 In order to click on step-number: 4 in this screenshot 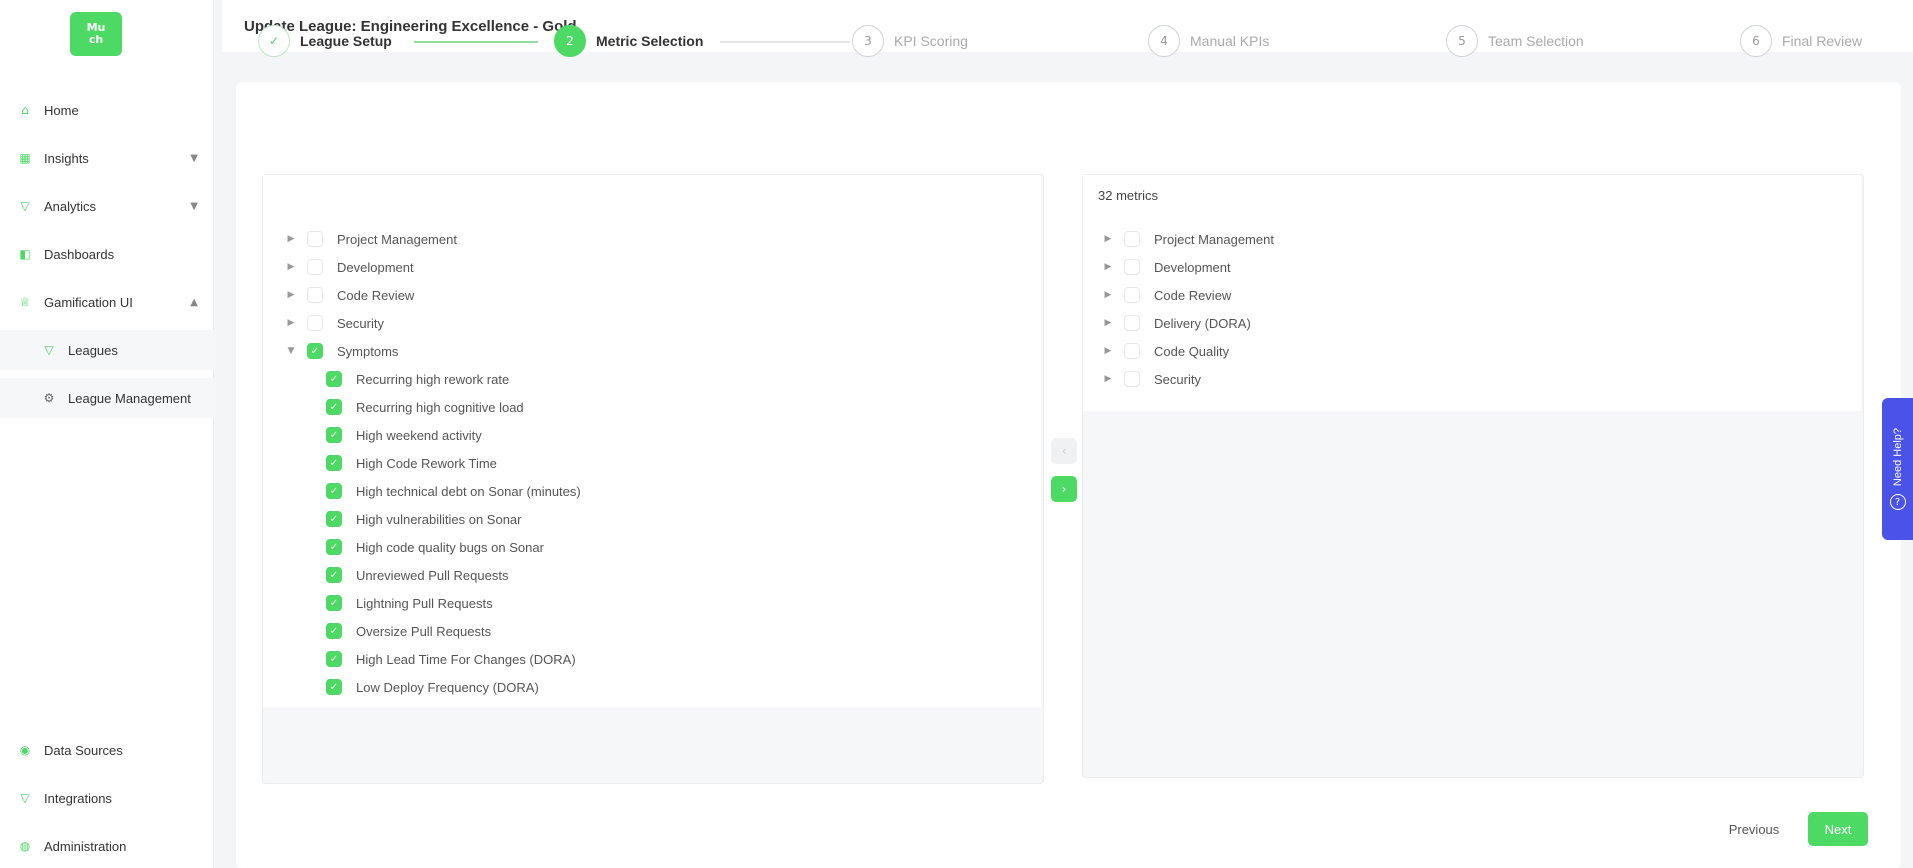, I will do `click(1164, 41)`.